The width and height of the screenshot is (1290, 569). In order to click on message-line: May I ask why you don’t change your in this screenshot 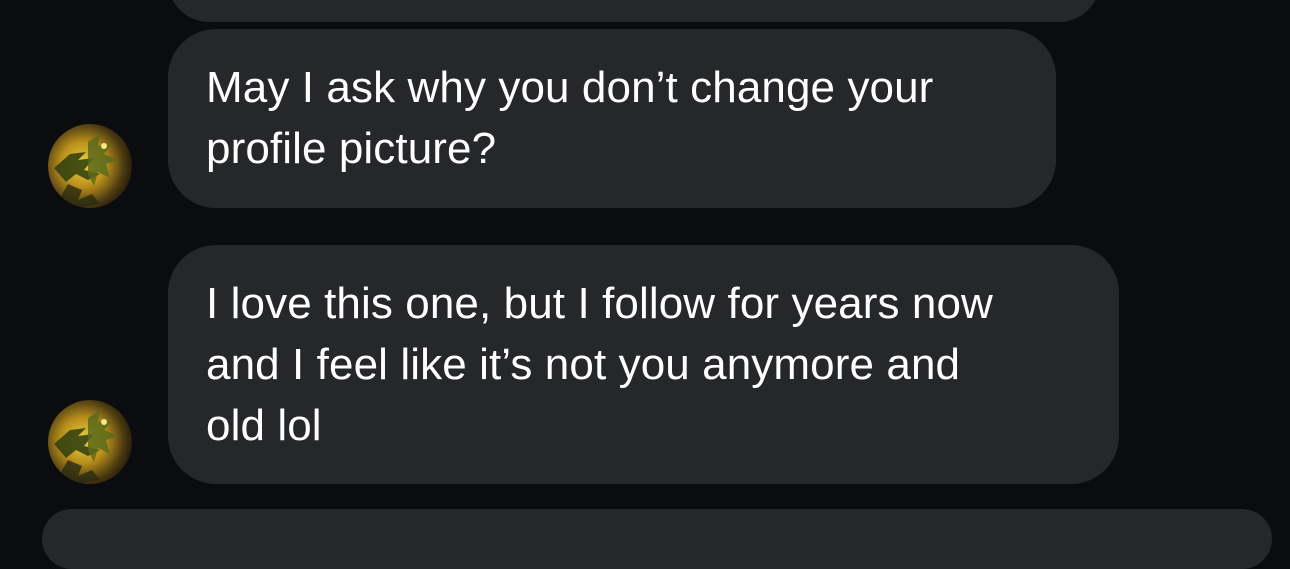, I will do `click(570, 87)`.